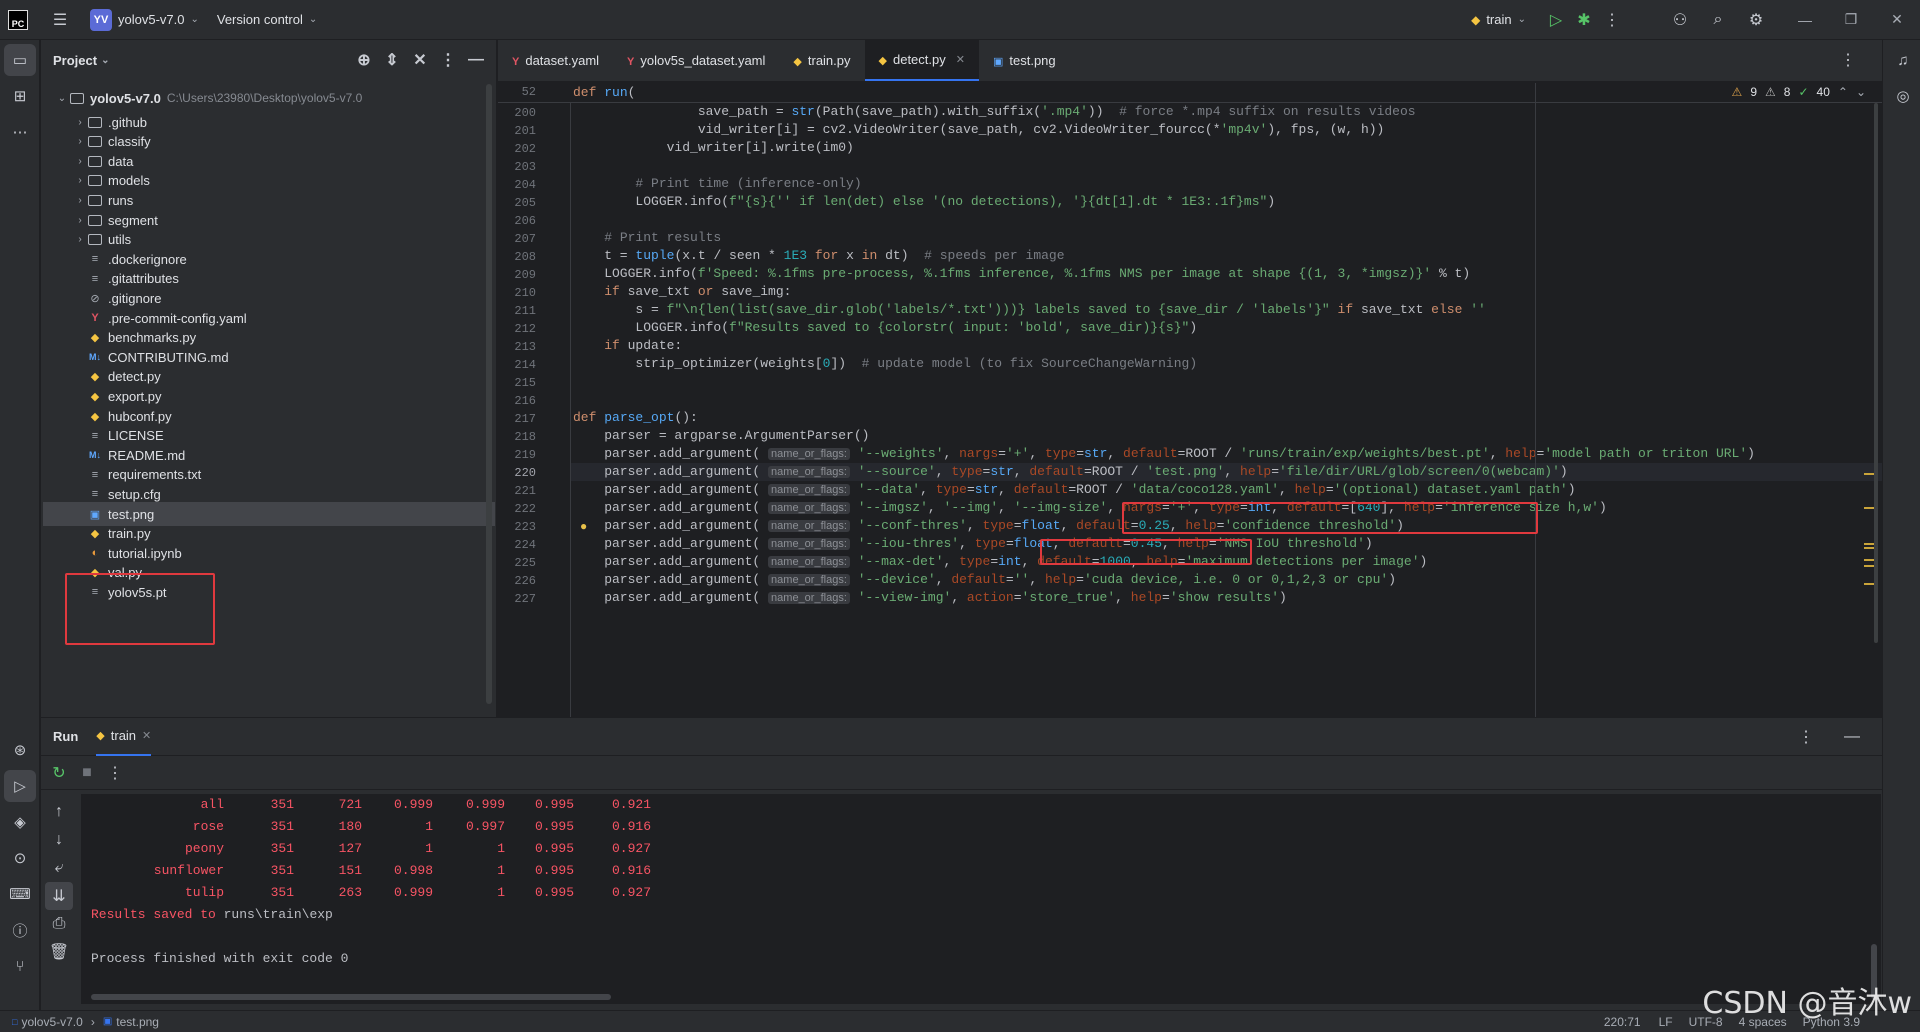 This screenshot has height=1032, width=1920. I want to click on restore-icon: ❐, so click(1851, 20).